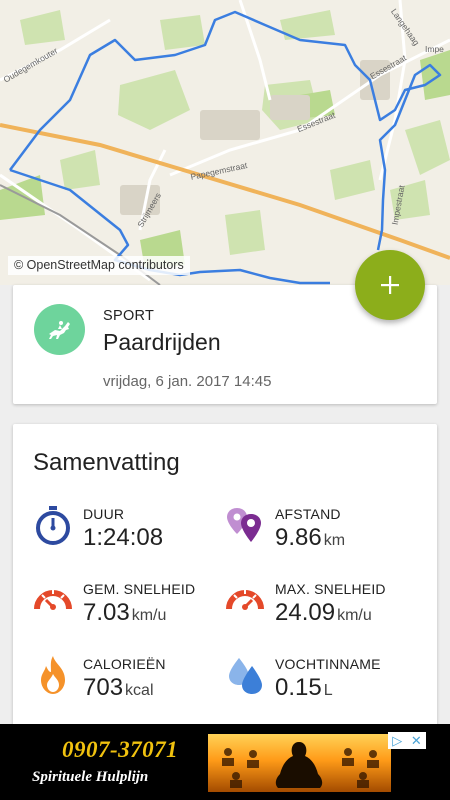  What do you see at coordinates (104, 514) in the screenshot?
I see `stat-label: DUUR` at bounding box center [104, 514].